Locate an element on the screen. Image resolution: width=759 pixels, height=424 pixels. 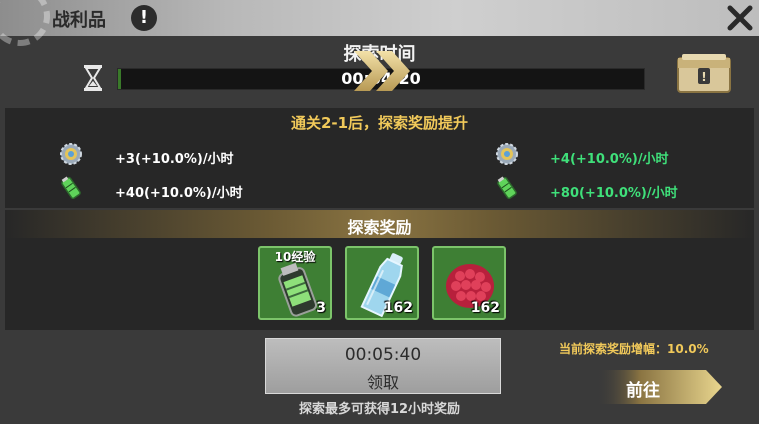
next-rate-gear: +4(+10.0%)/小时 is located at coordinates (609, 159).